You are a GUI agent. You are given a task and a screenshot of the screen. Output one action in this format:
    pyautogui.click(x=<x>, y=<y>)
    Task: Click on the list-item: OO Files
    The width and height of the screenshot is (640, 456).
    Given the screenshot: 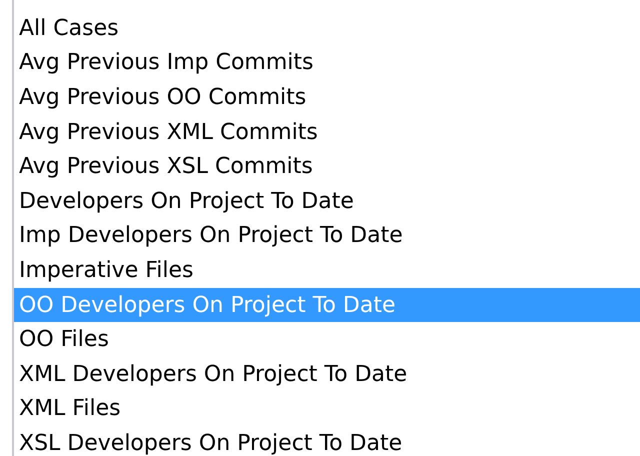 What is the action you would take?
    pyautogui.click(x=327, y=339)
    